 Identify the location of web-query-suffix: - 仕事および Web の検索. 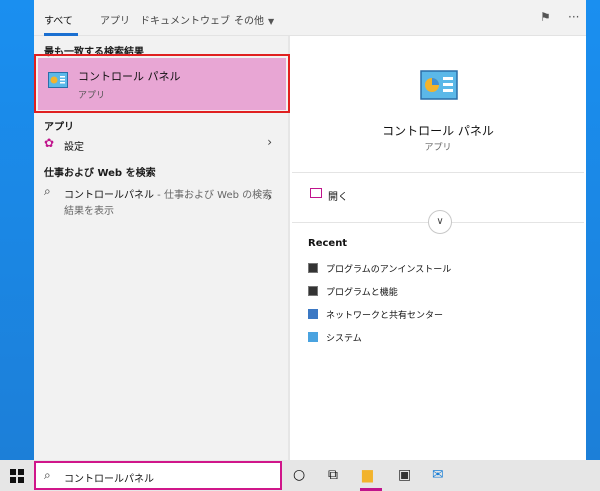
(213, 195).